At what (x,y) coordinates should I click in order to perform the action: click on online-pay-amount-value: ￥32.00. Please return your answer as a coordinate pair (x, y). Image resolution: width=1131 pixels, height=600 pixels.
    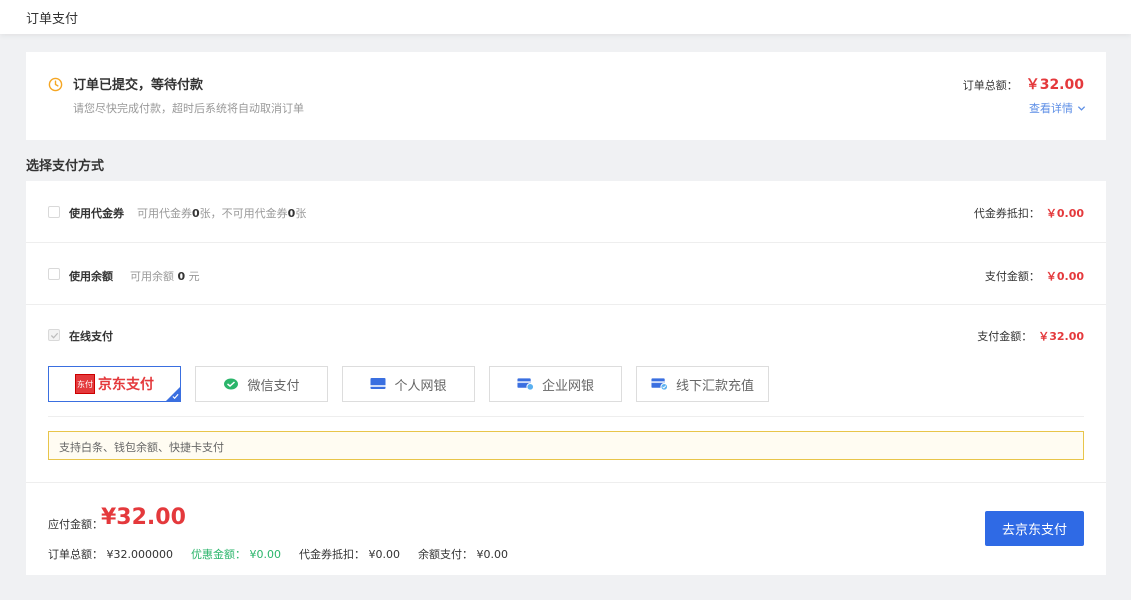
    Looking at the image, I should click on (1061, 336).